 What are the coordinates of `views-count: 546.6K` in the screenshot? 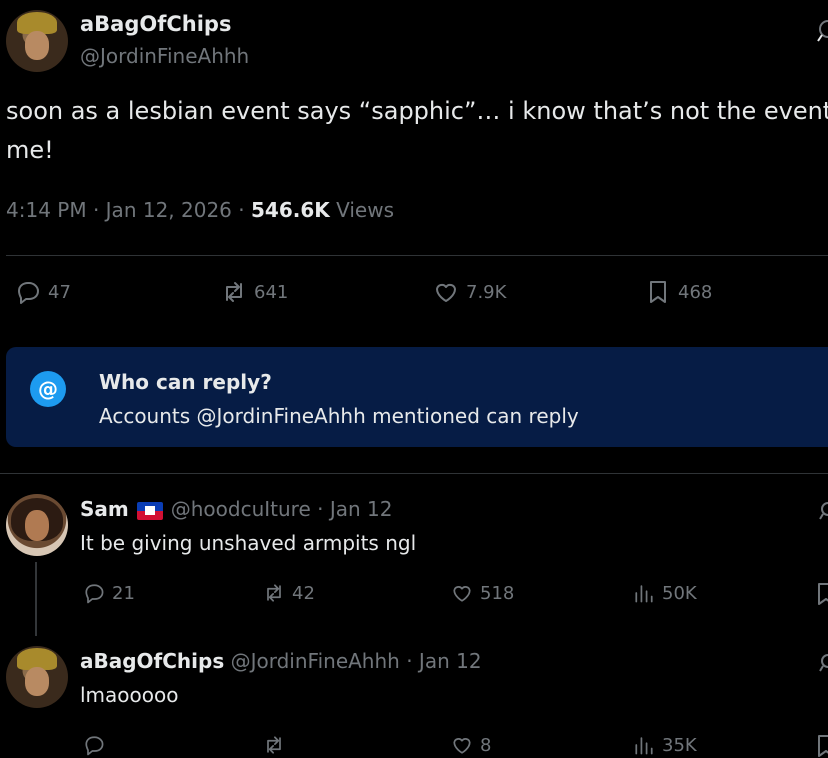 It's located at (290, 210).